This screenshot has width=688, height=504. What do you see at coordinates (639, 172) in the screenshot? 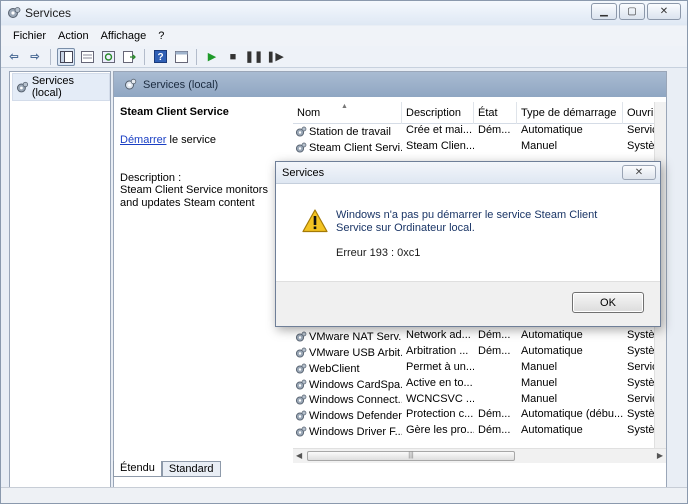
I see `dialog-close-button: ✕` at bounding box center [639, 172].